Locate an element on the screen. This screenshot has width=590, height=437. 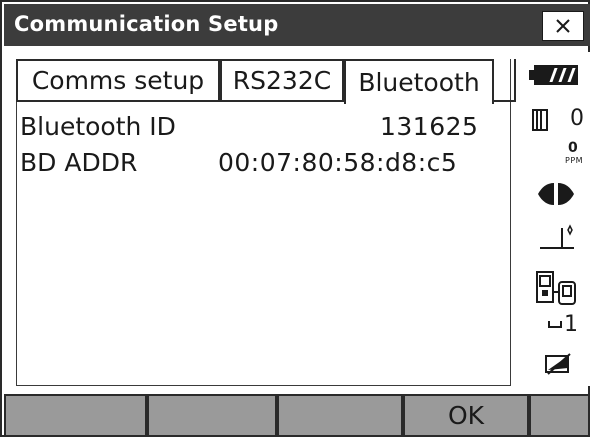
face-value: 1 is located at coordinates (571, 324).